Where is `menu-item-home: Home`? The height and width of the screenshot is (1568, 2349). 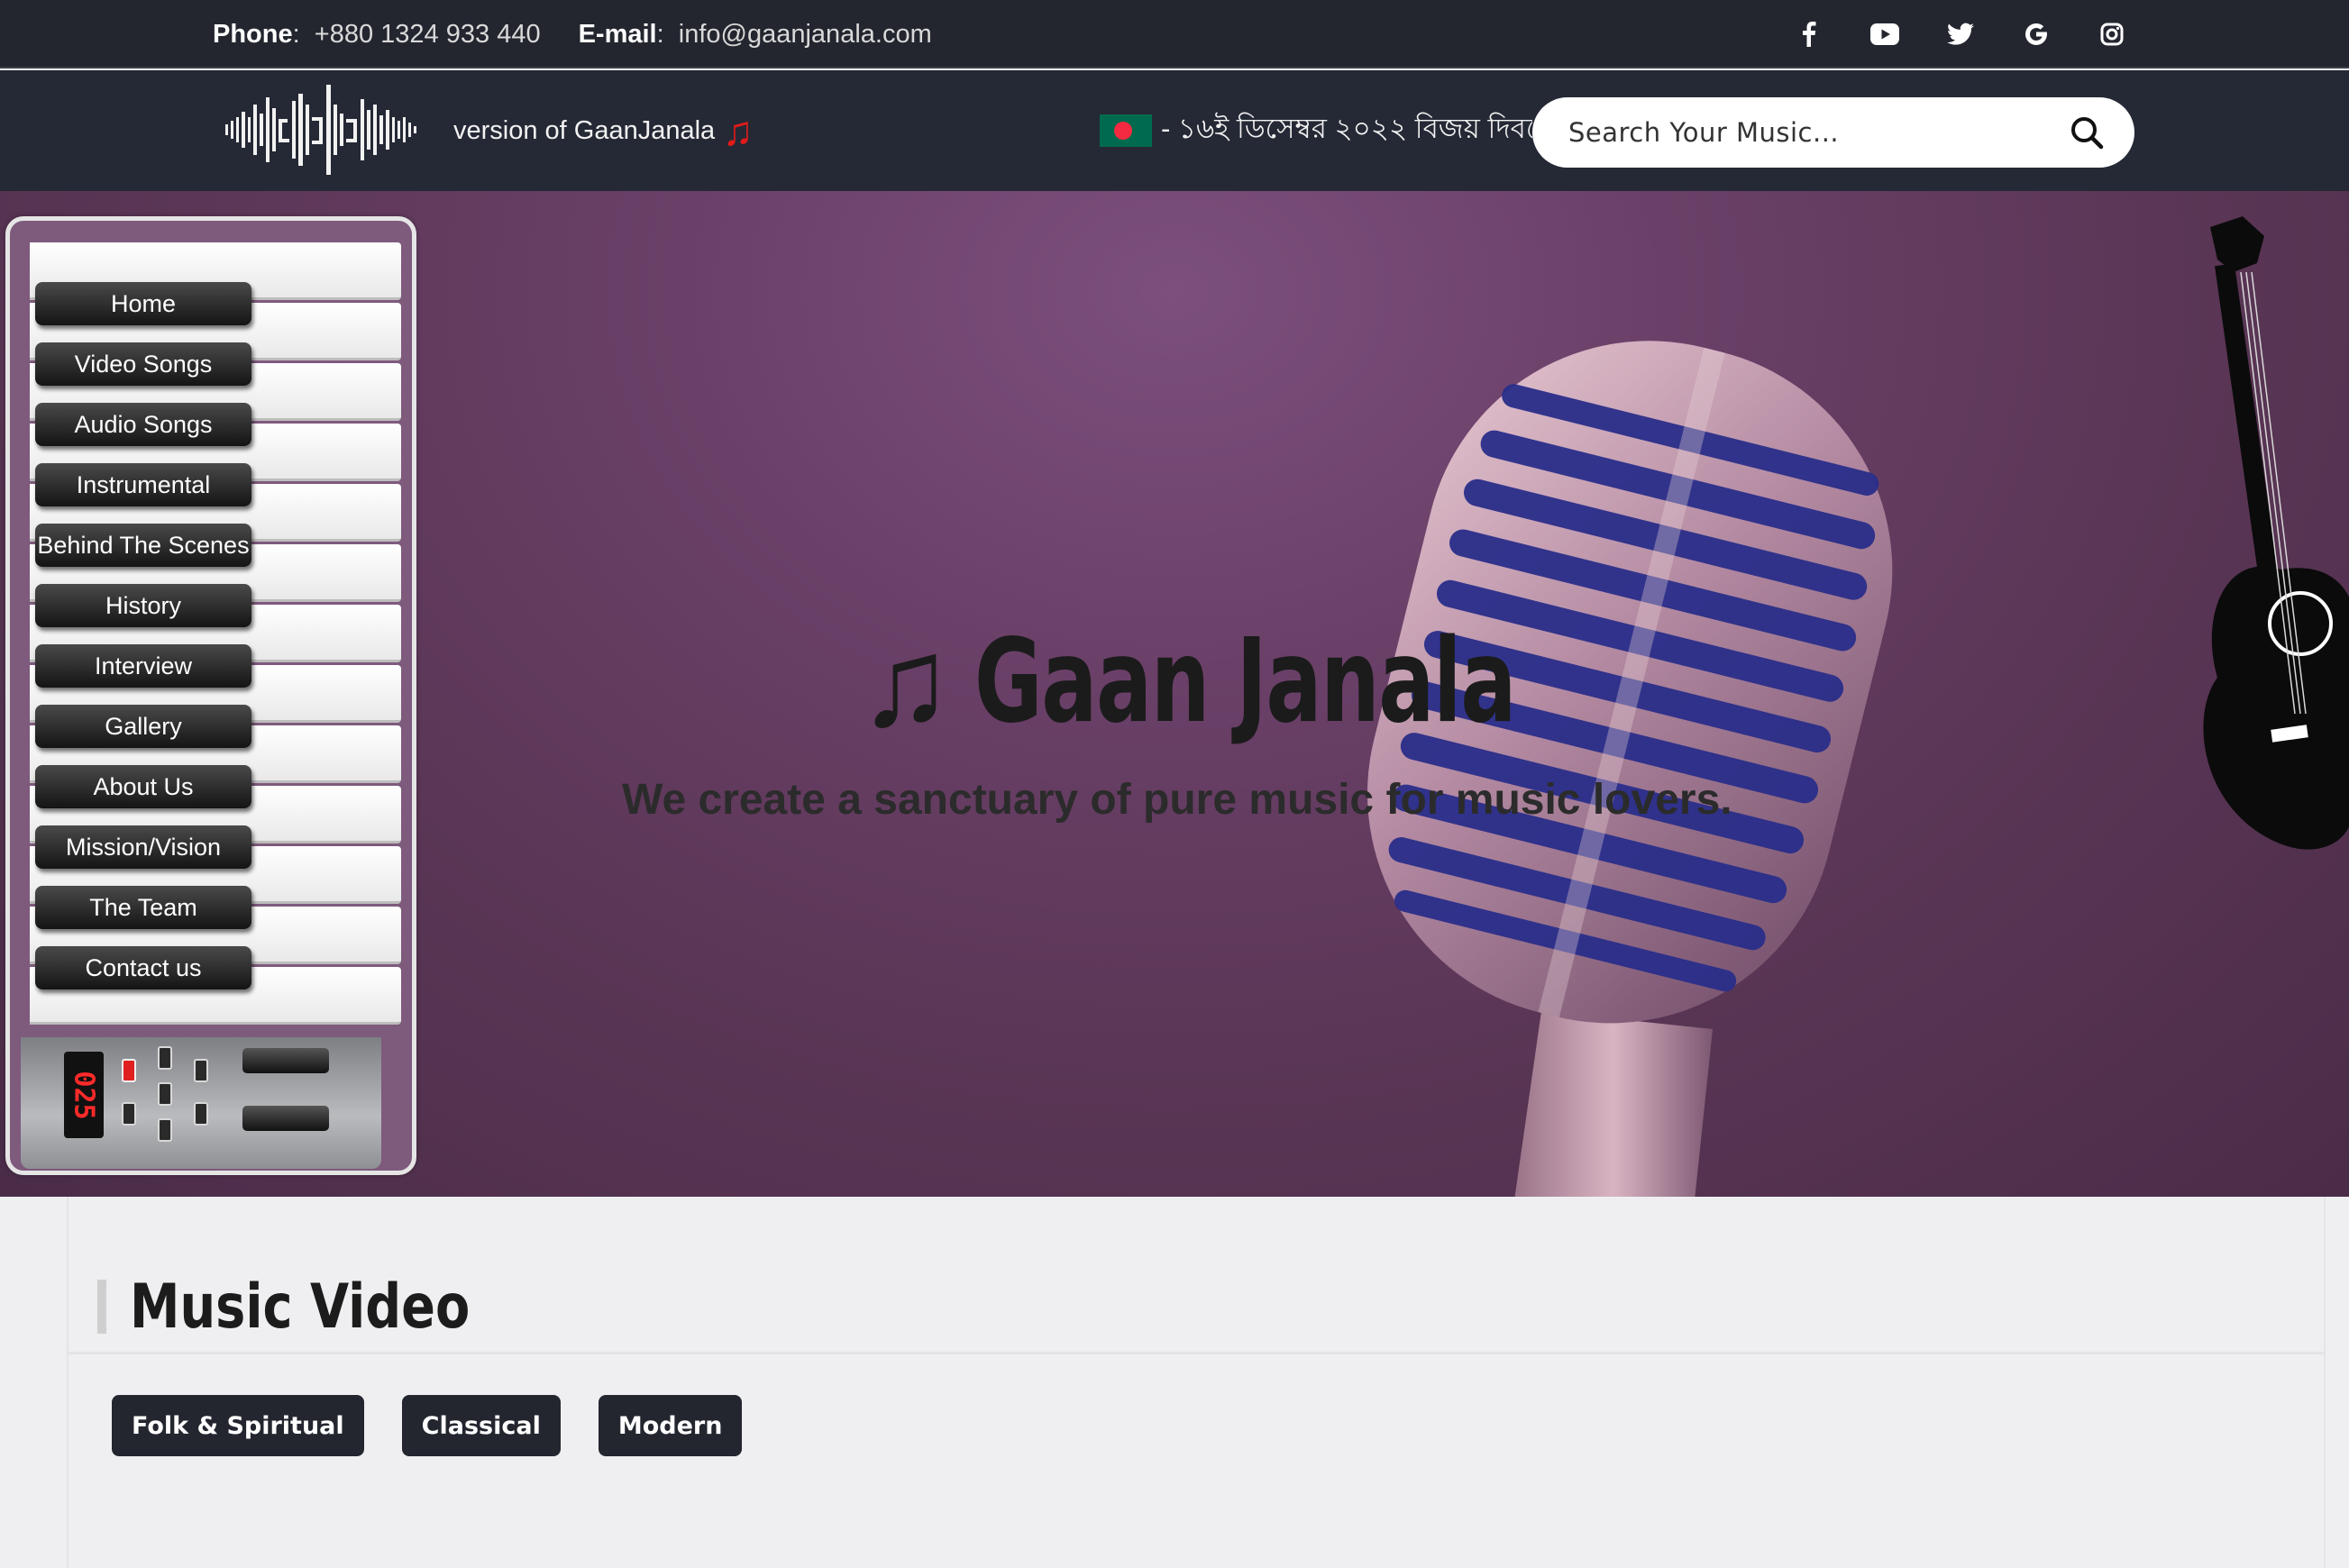
menu-item-home: Home is located at coordinates (143, 303).